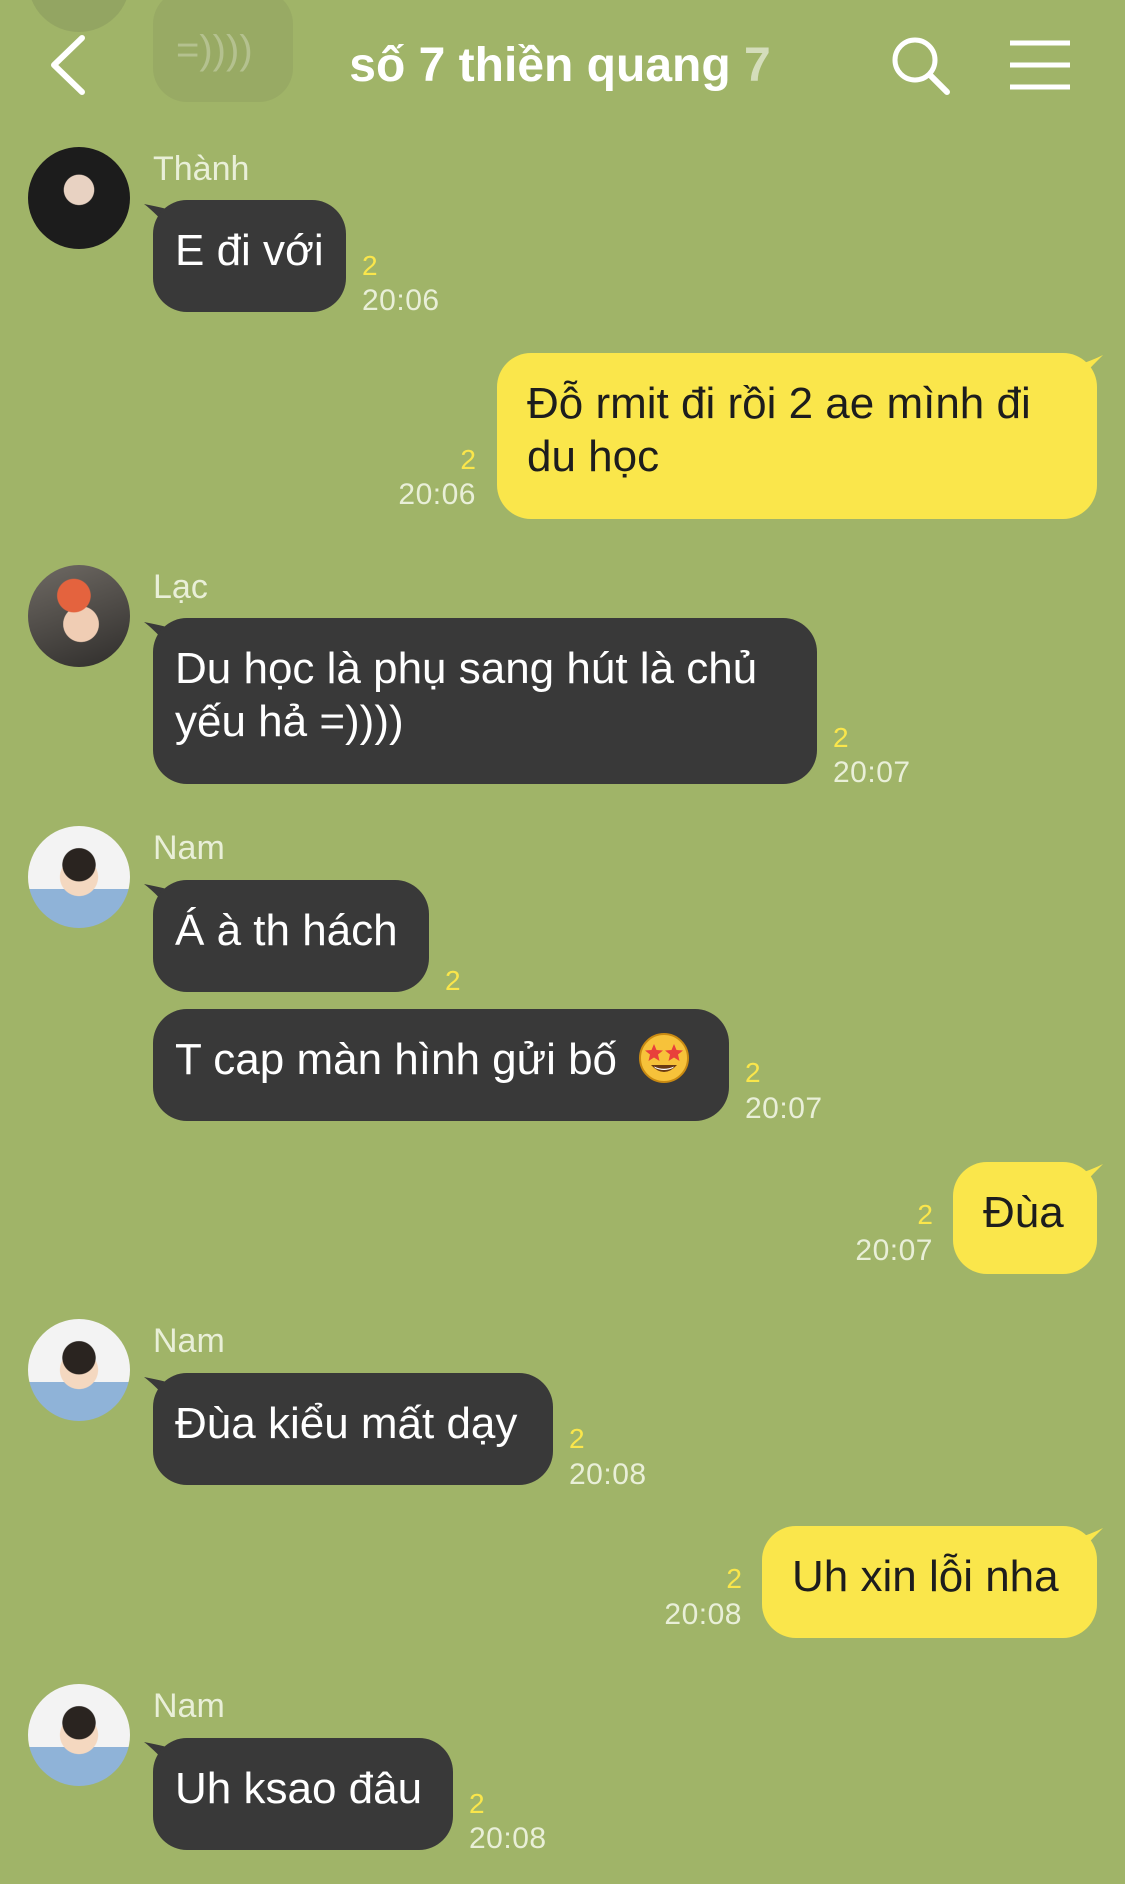  I want to click on message-text: E đi với, so click(249, 250).